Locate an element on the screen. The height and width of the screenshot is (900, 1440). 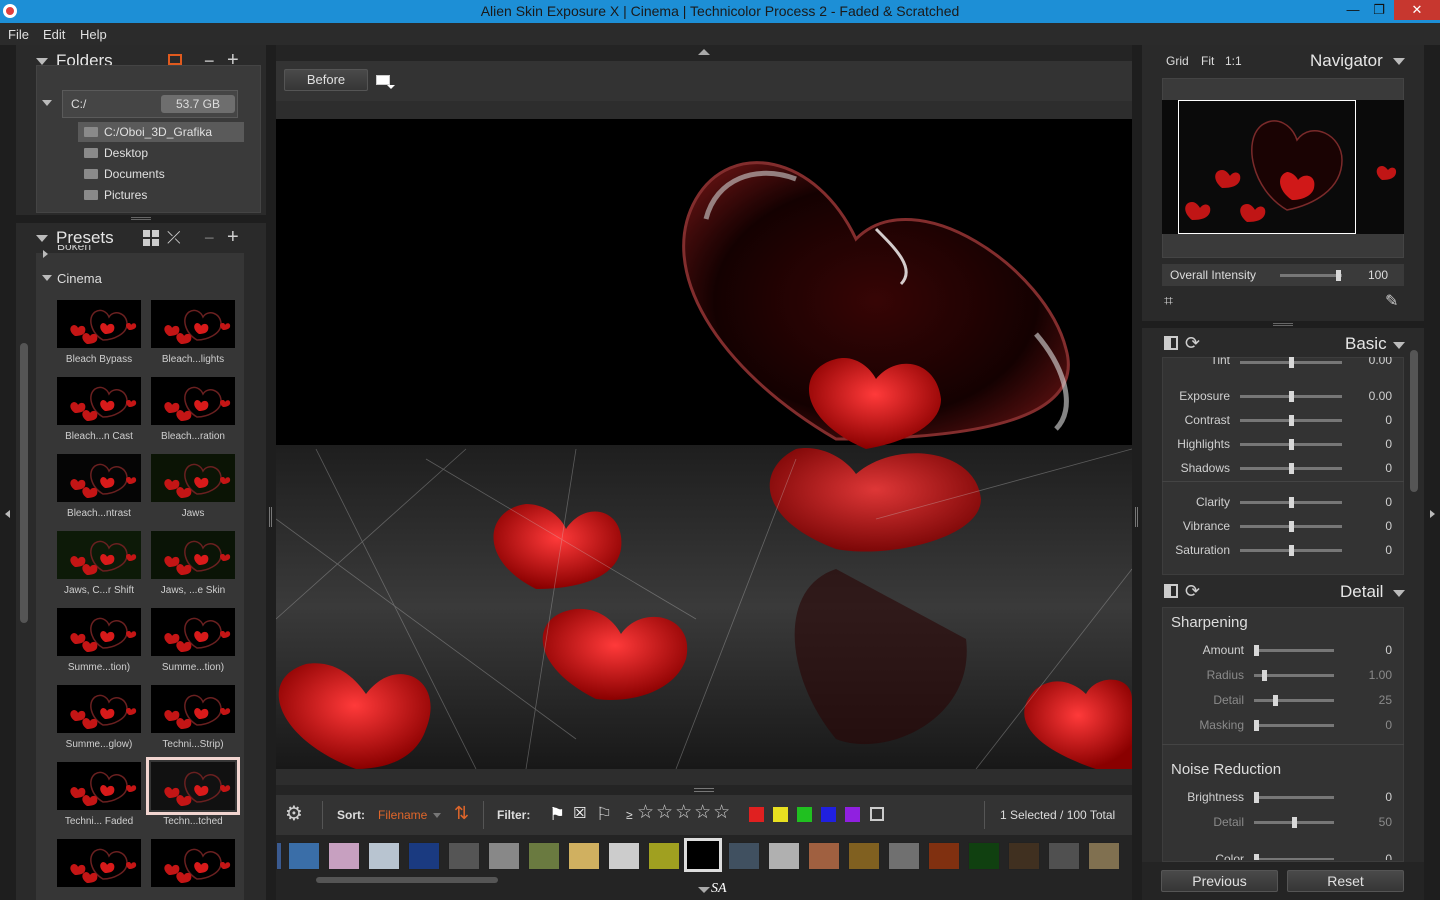
left-resize-grip is located at coordinates (270, 517).